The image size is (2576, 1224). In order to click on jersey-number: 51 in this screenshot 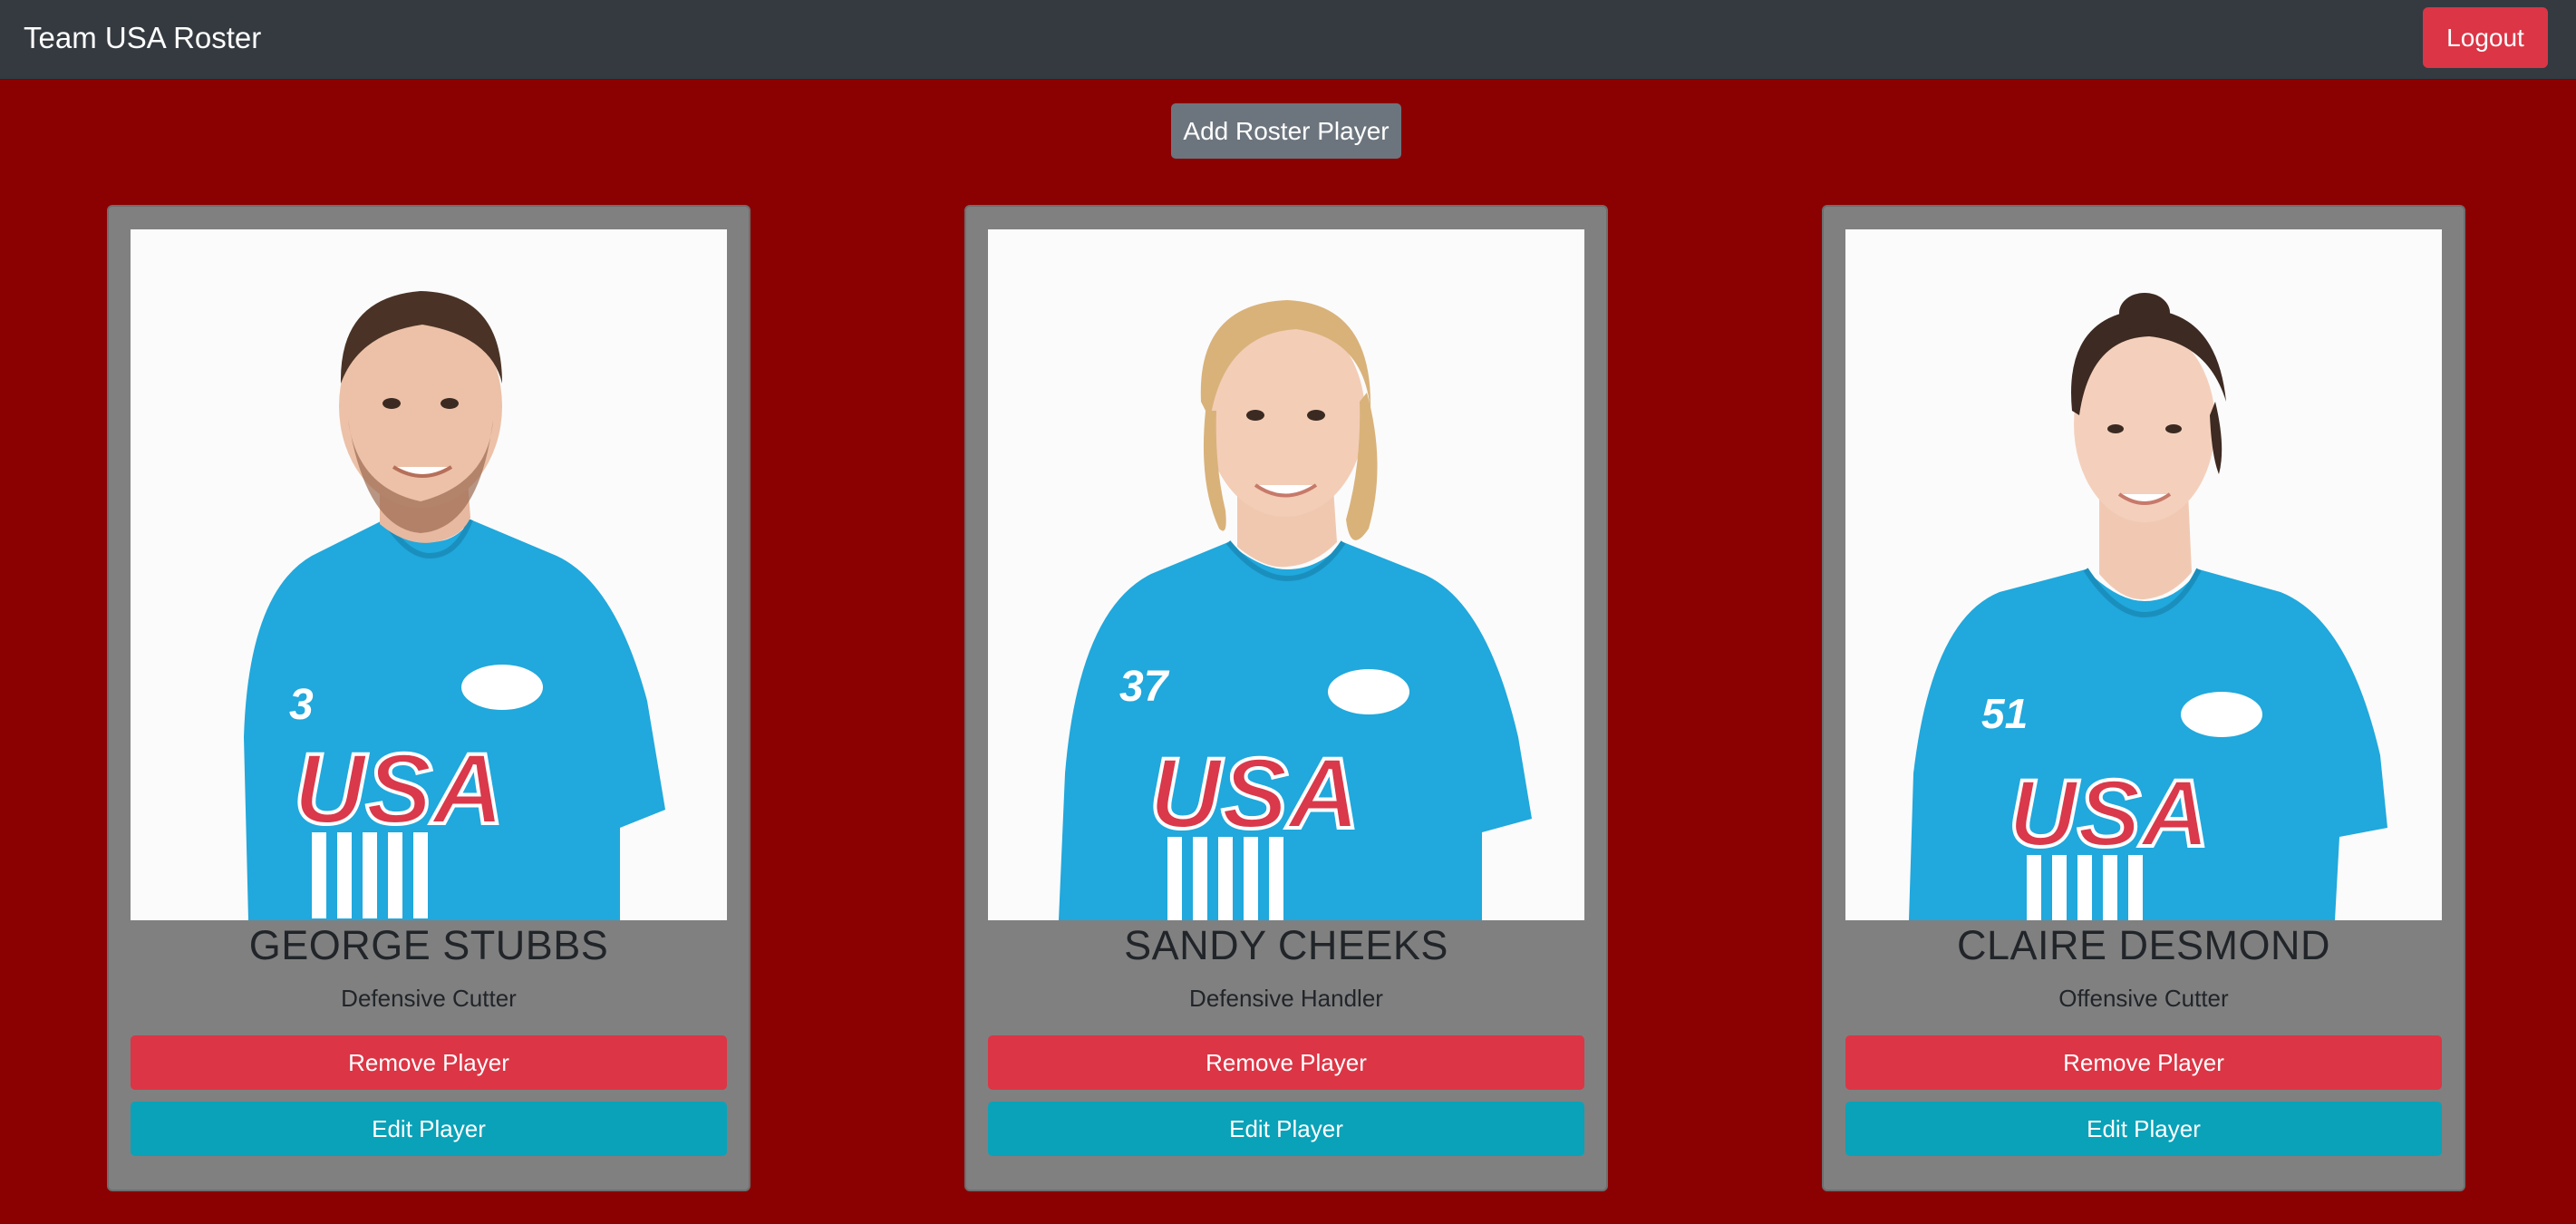, I will do `click(2004, 713)`.